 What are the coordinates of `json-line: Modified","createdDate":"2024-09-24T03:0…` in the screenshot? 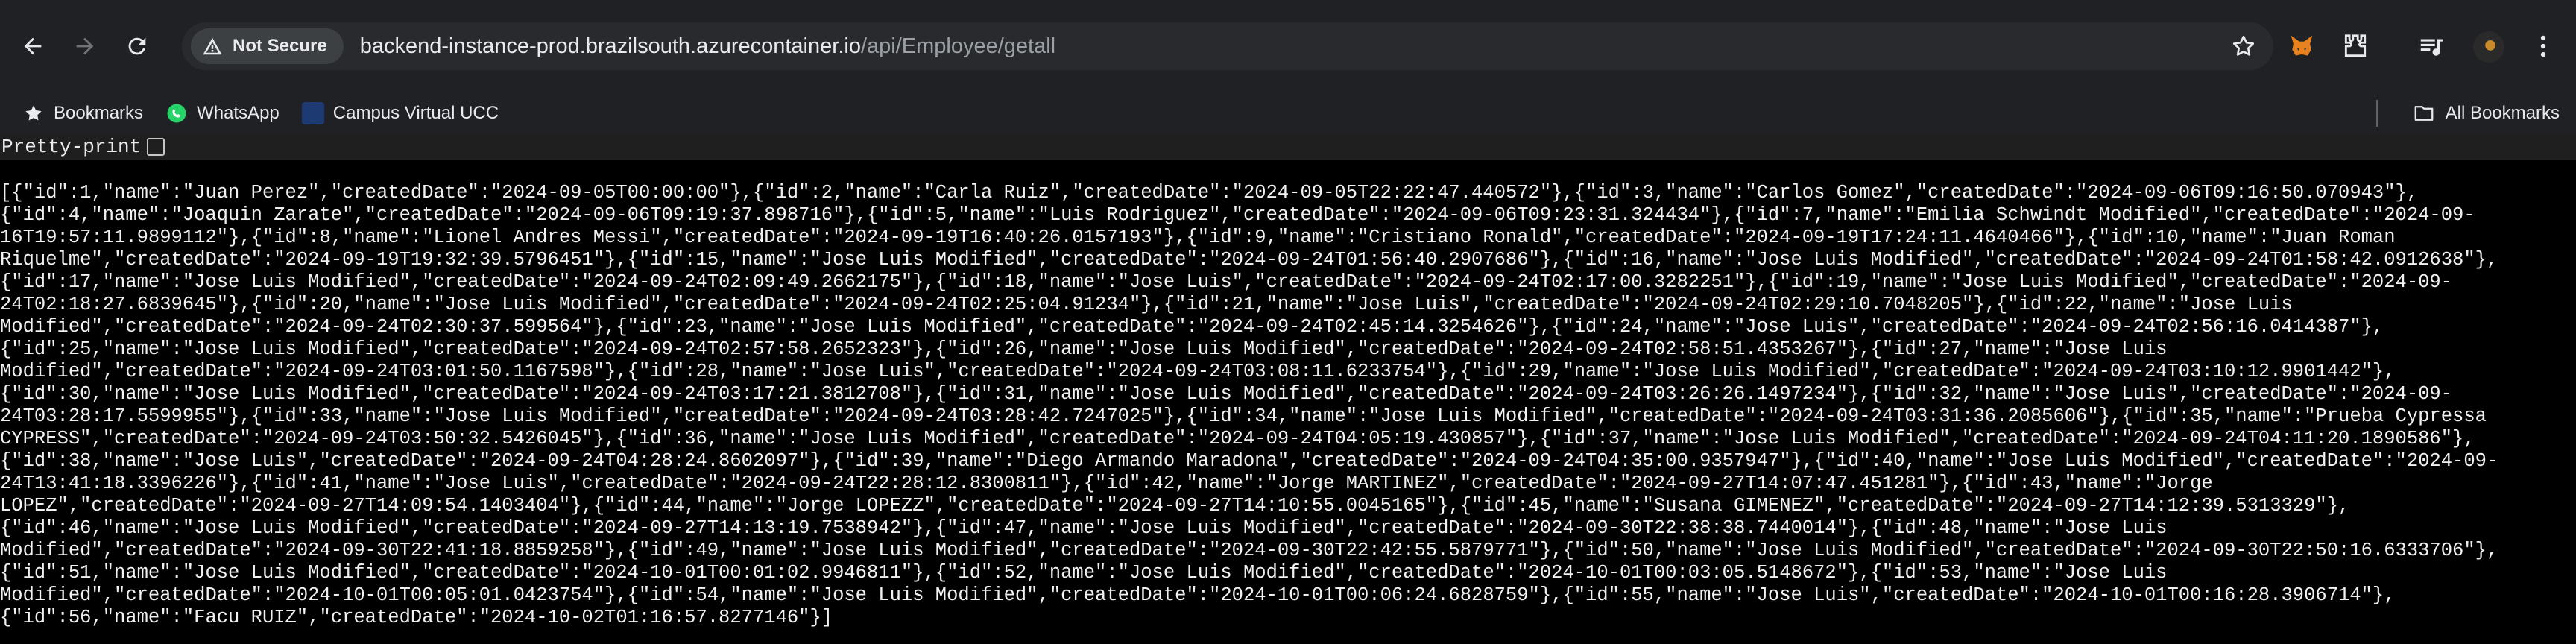 It's located at (1198, 371).